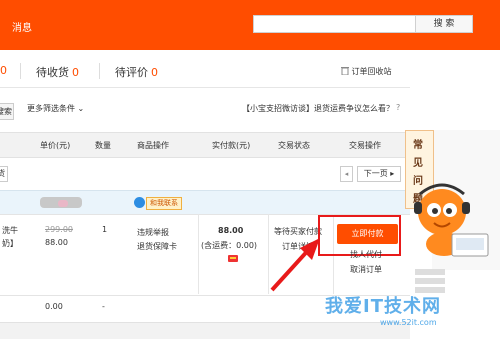  I want to click on more-filters-toggle: 更多筛选条件 ⌄, so click(55, 108).